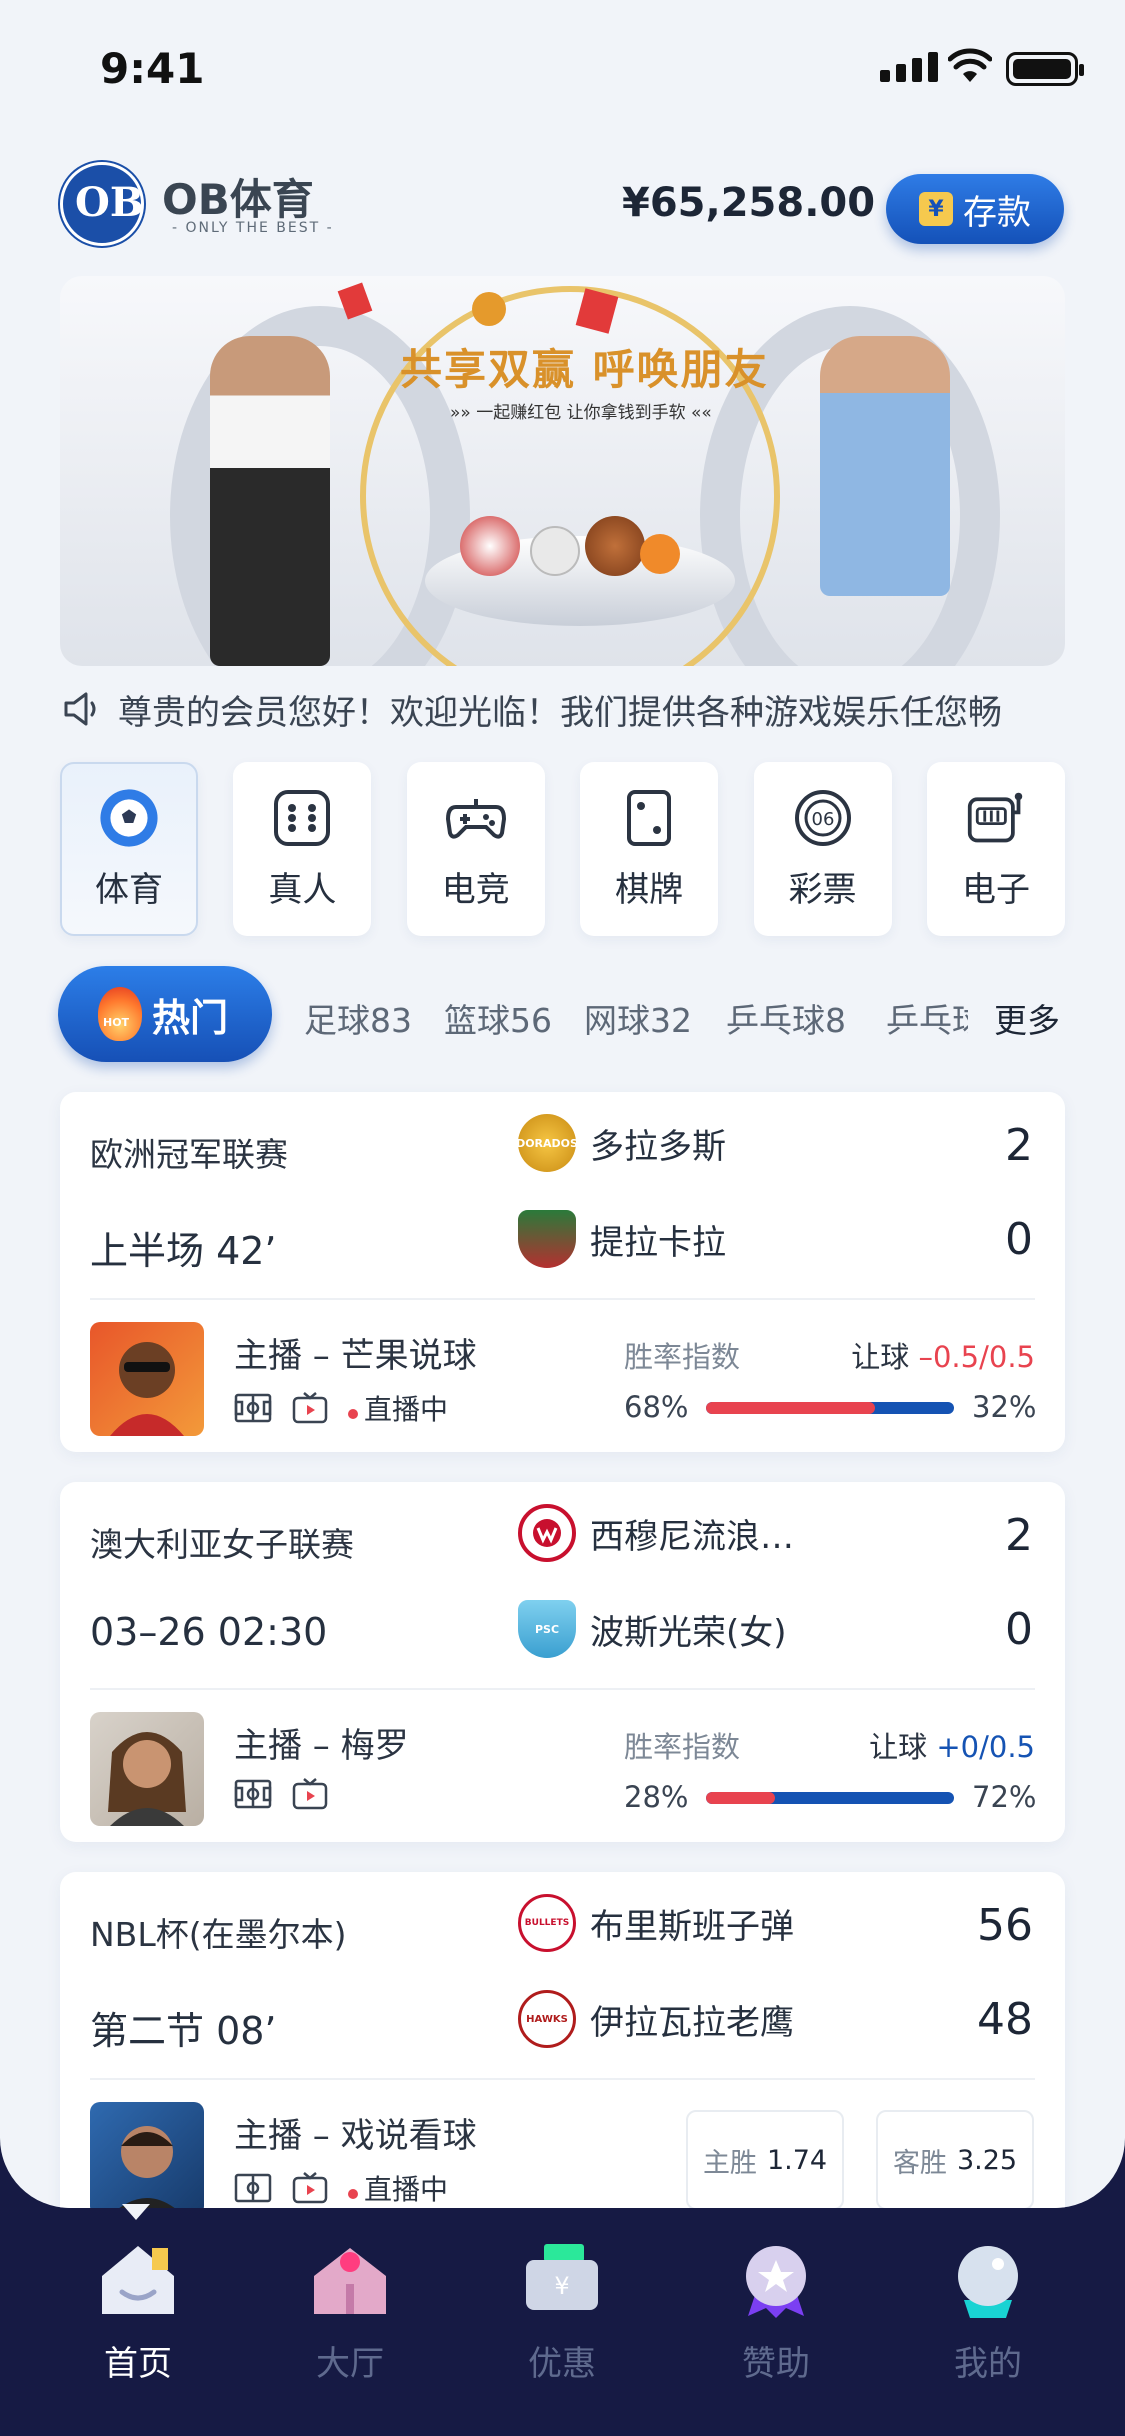 This screenshot has height=2436, width=1125. What do you see at coordinates (102, 204) in the screenshot?
I see `ob-logo-icon: OB` at bounding box center [102, 204].